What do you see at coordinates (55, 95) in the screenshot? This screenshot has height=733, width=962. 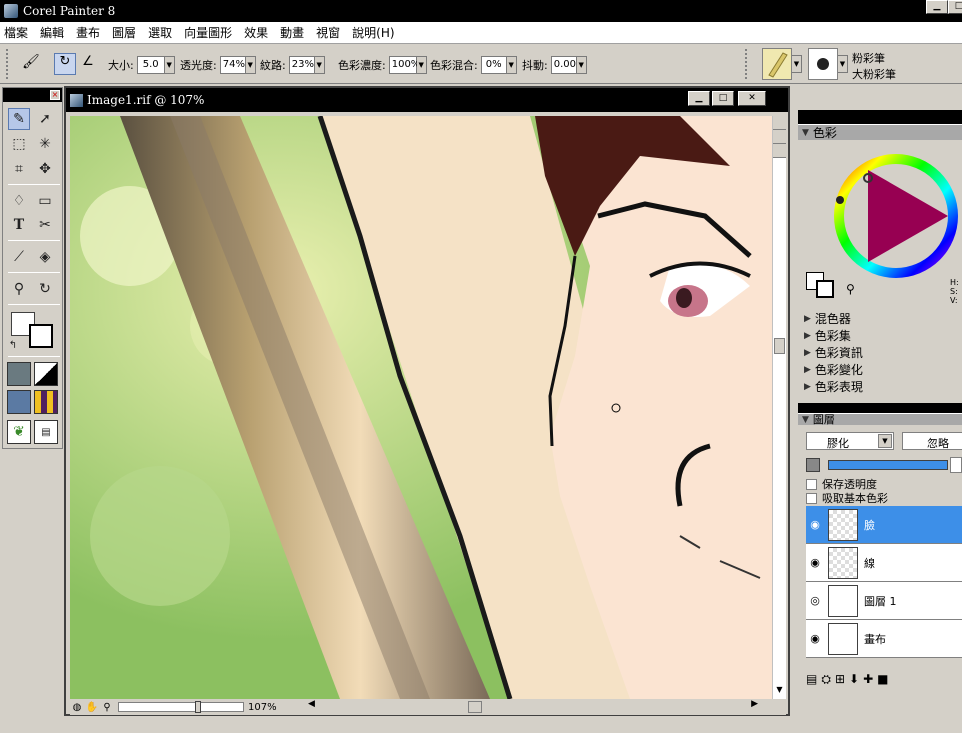 I see `toolbox-close-button: ×` at bounding box center [55, 95].